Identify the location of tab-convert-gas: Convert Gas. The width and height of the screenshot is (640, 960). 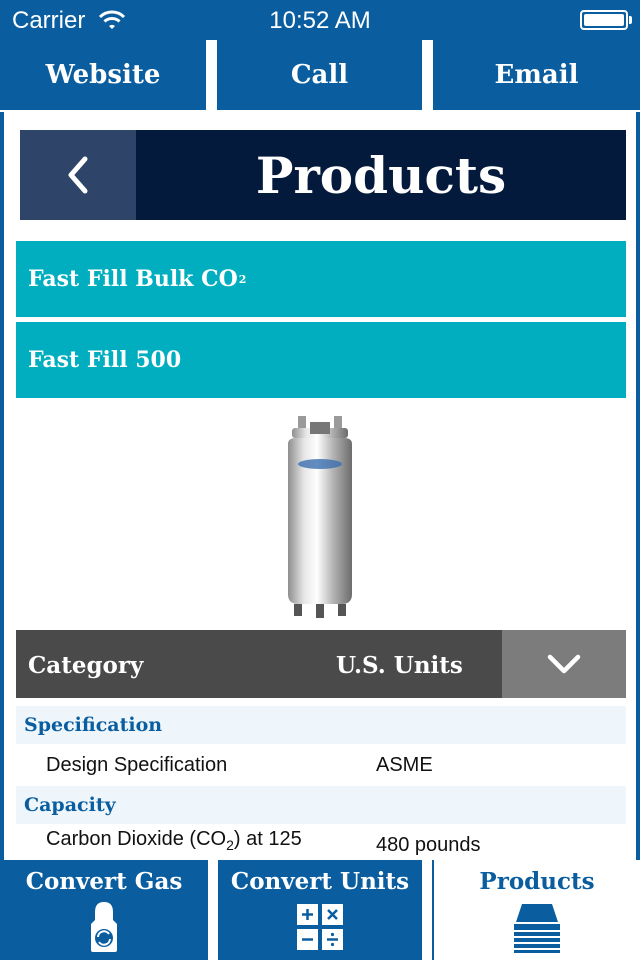
(104, 910).